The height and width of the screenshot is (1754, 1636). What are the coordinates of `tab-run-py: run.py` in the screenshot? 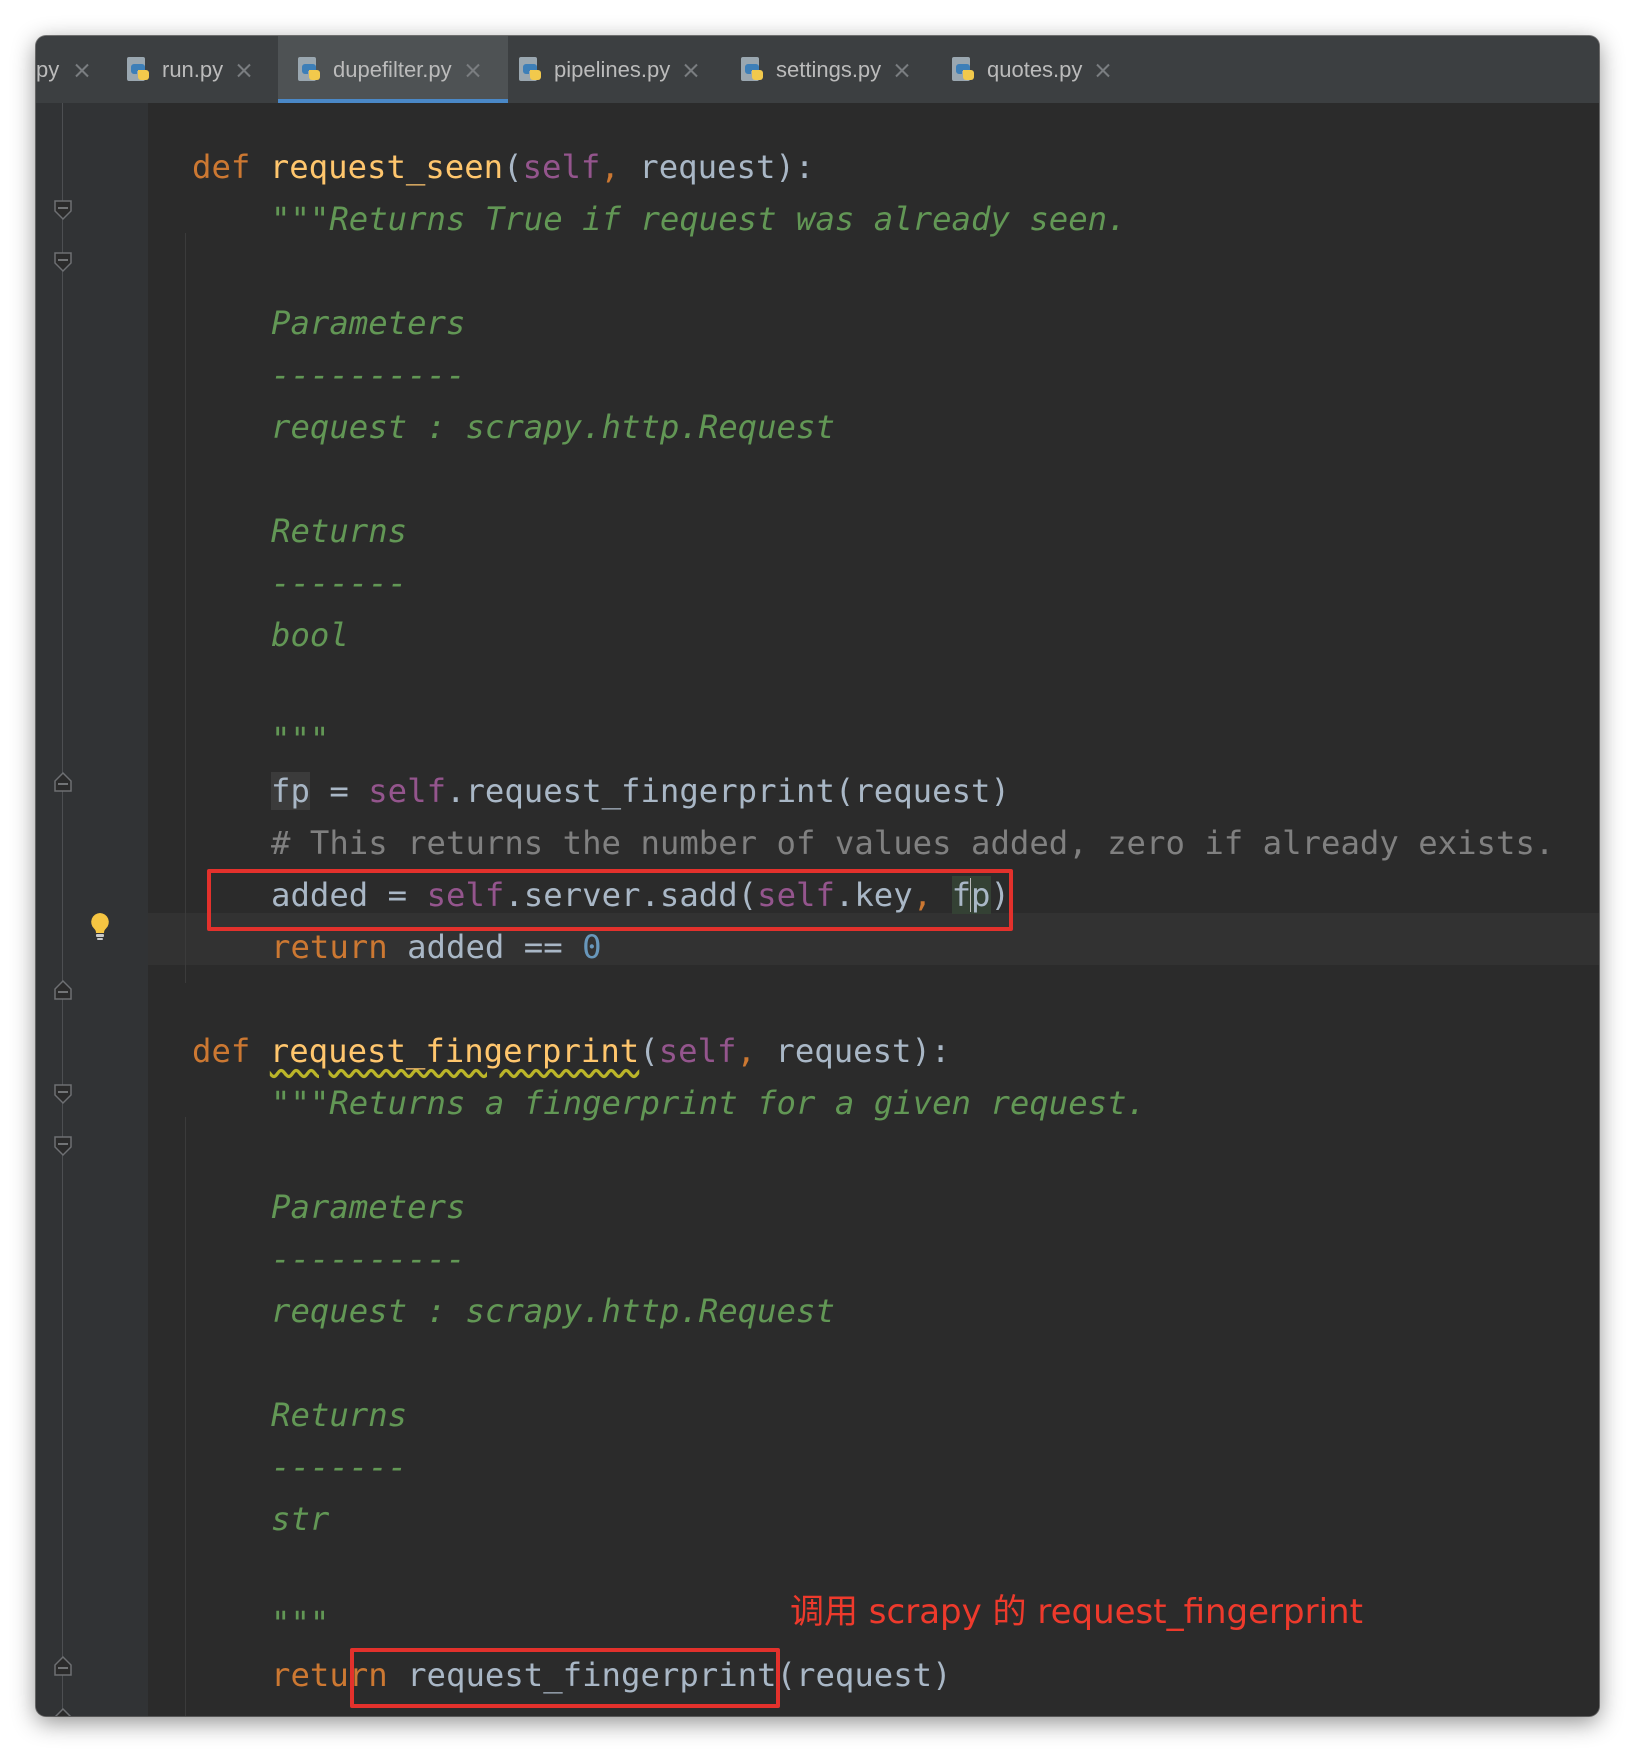 It's located at (209, 69).